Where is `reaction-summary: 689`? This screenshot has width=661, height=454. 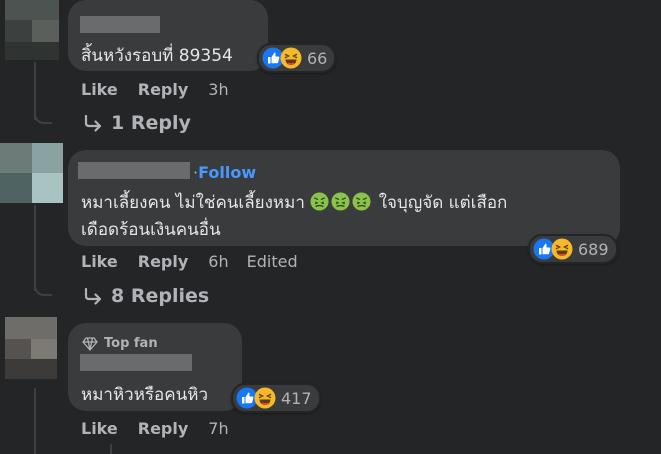 reaction-summary: 689 is located at coordinates (573, 249).